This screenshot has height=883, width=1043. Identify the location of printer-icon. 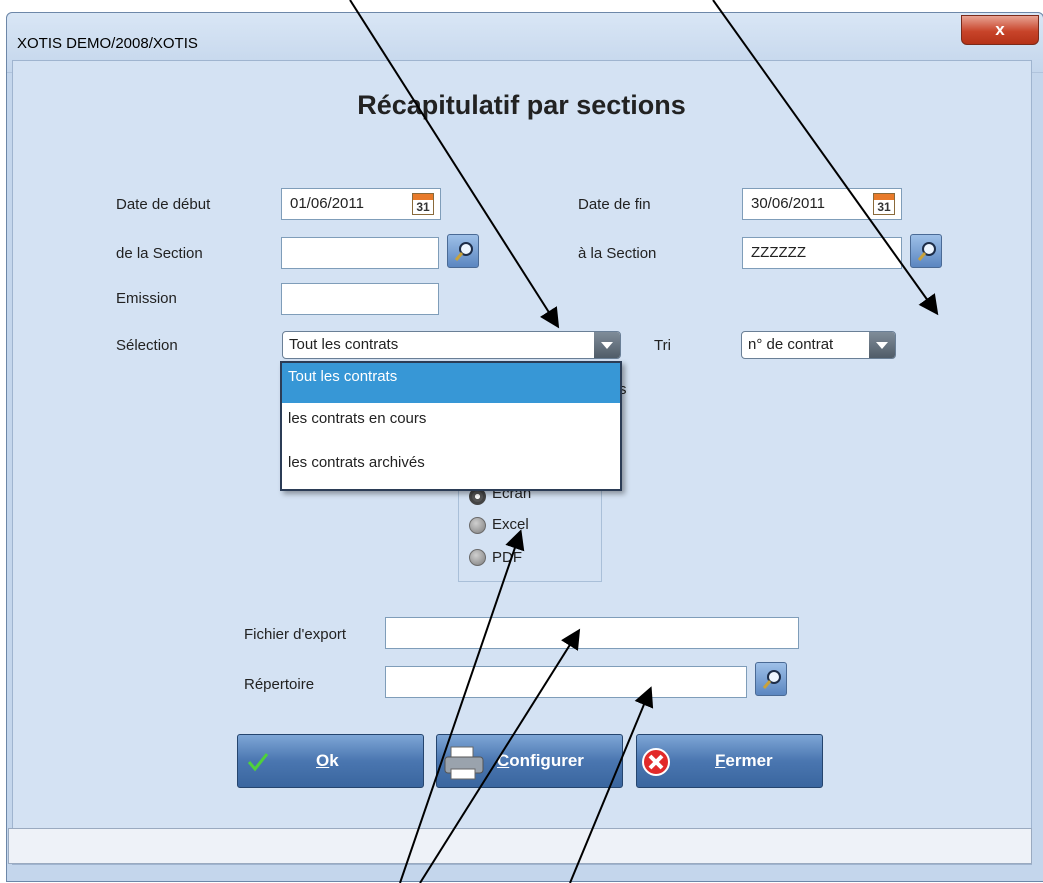
(464, 763).